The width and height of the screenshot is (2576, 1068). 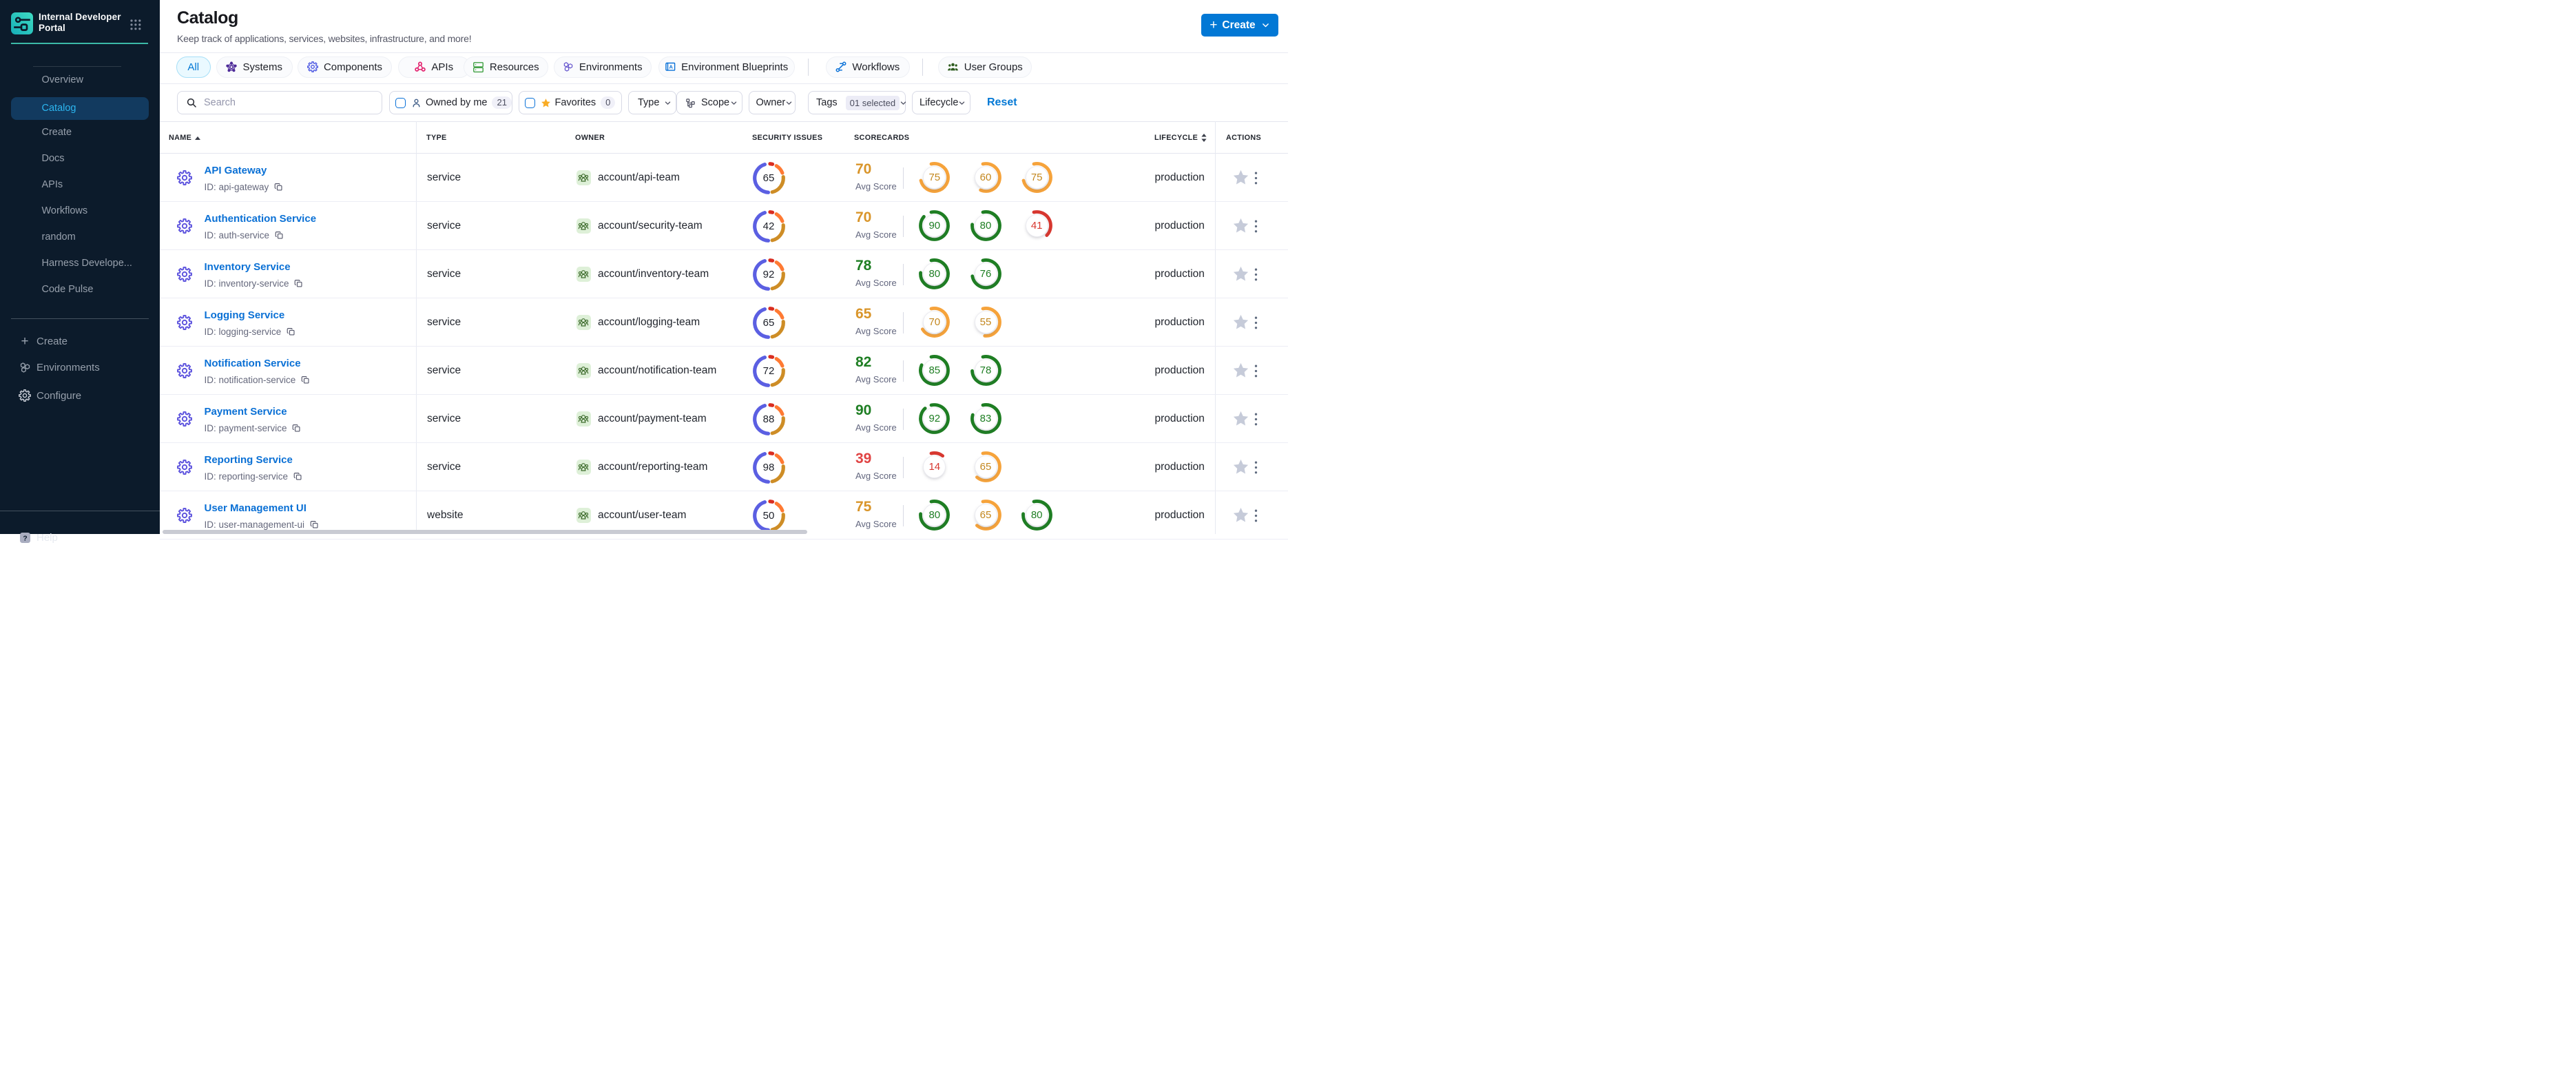 I want to click on svg-text: A, so click(x=671, y=67).